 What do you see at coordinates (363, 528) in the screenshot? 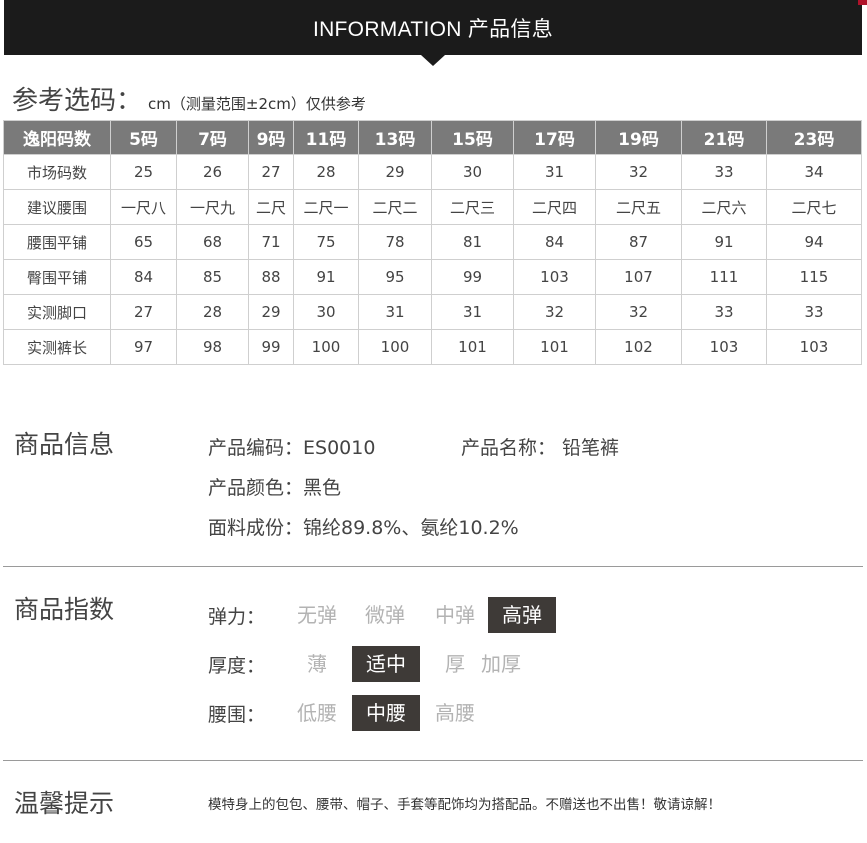
I see `product-fabric: 面料成份：锦纶89.8%、氨纶10.2%` at bounding box center [363, 528].